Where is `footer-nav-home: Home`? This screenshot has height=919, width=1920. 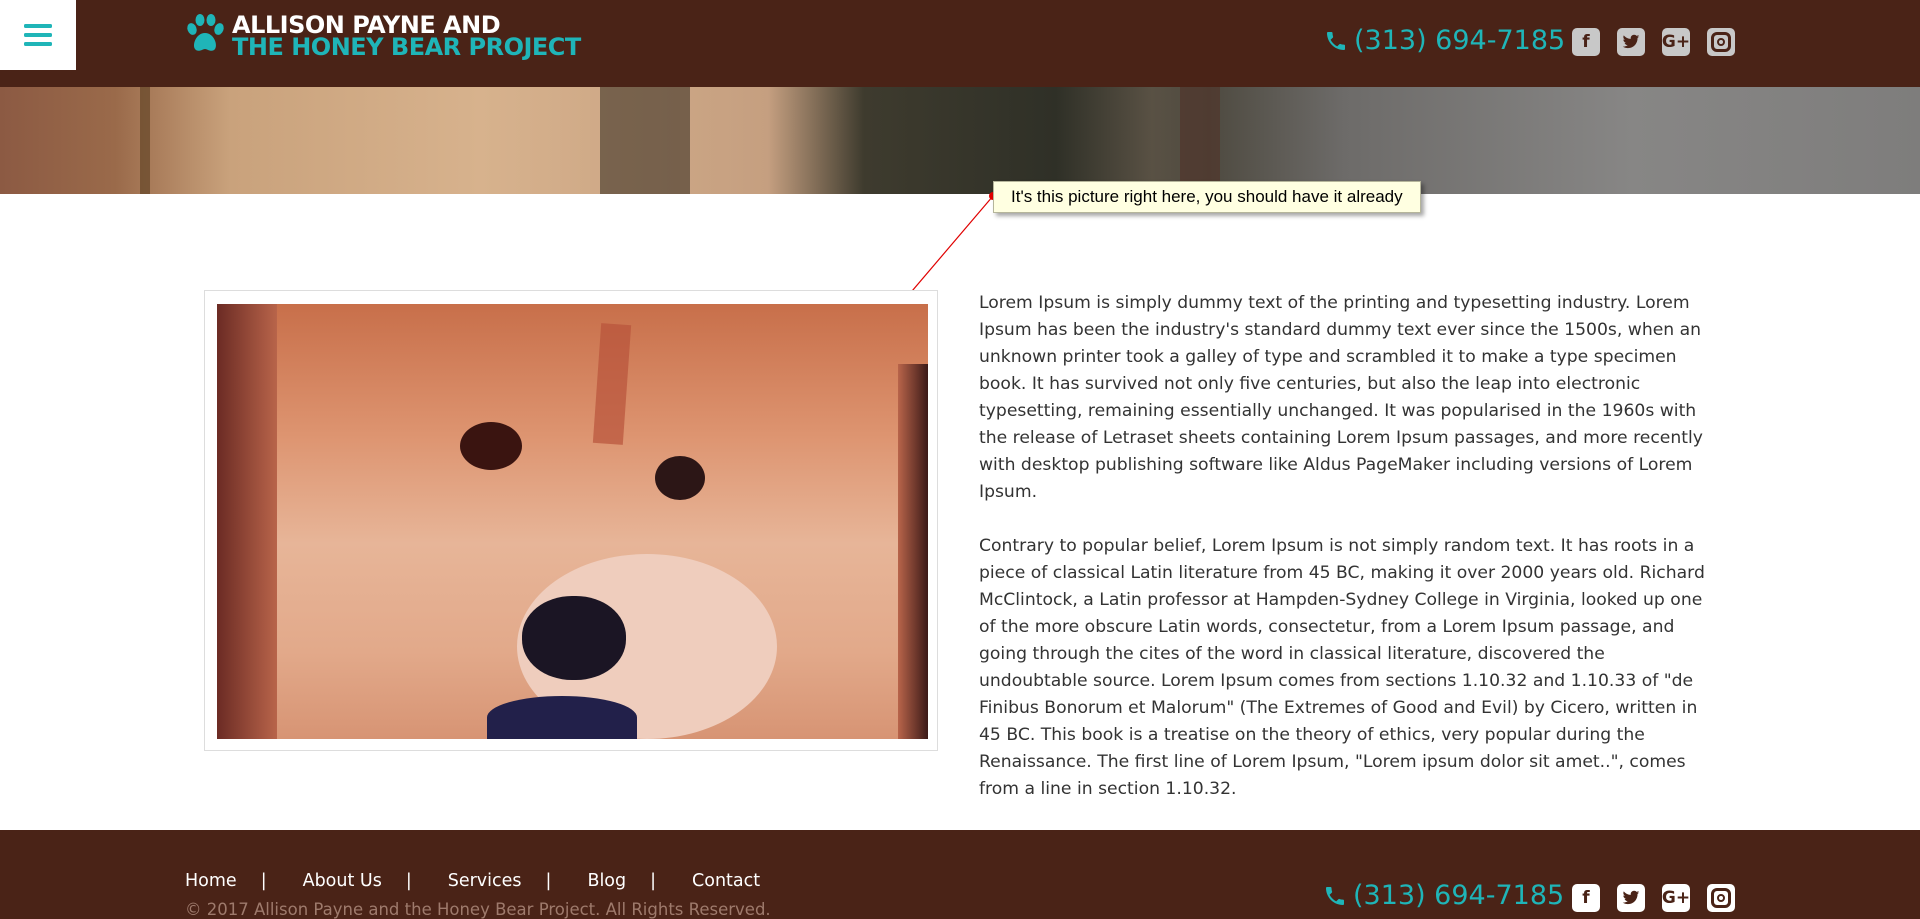 footer-nav-home: Home is located at coordinates (211, 881).